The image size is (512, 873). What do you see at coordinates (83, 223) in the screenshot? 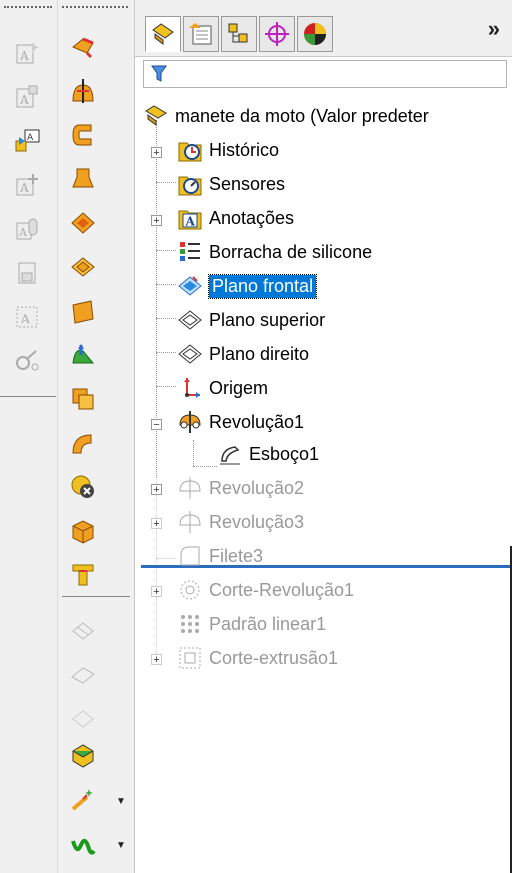
I see `boundary-boss-icon` at bounding box center [83, 223].